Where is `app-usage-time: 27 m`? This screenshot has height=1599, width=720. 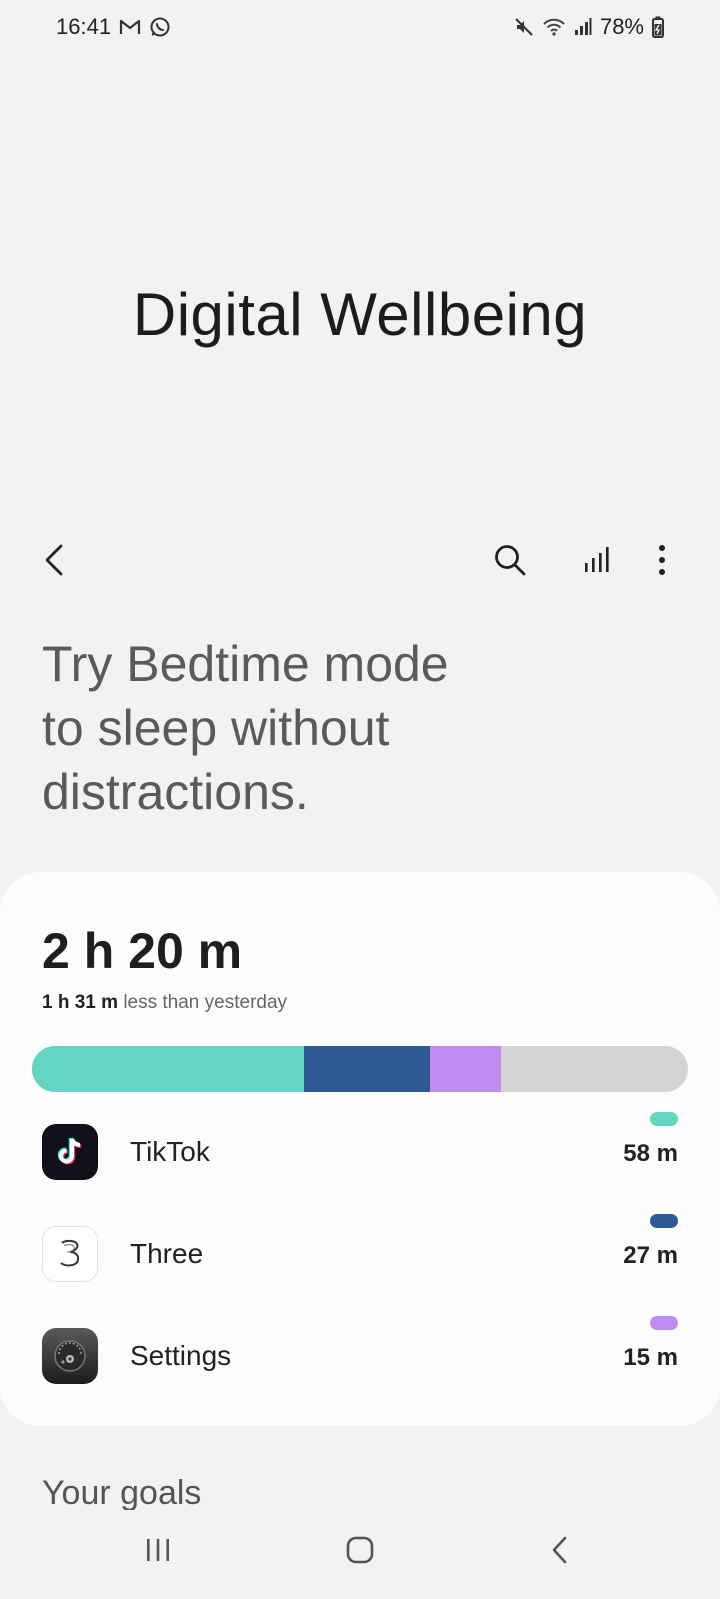
app-usage-time: 27 m is located at coordinates (650, 1255).